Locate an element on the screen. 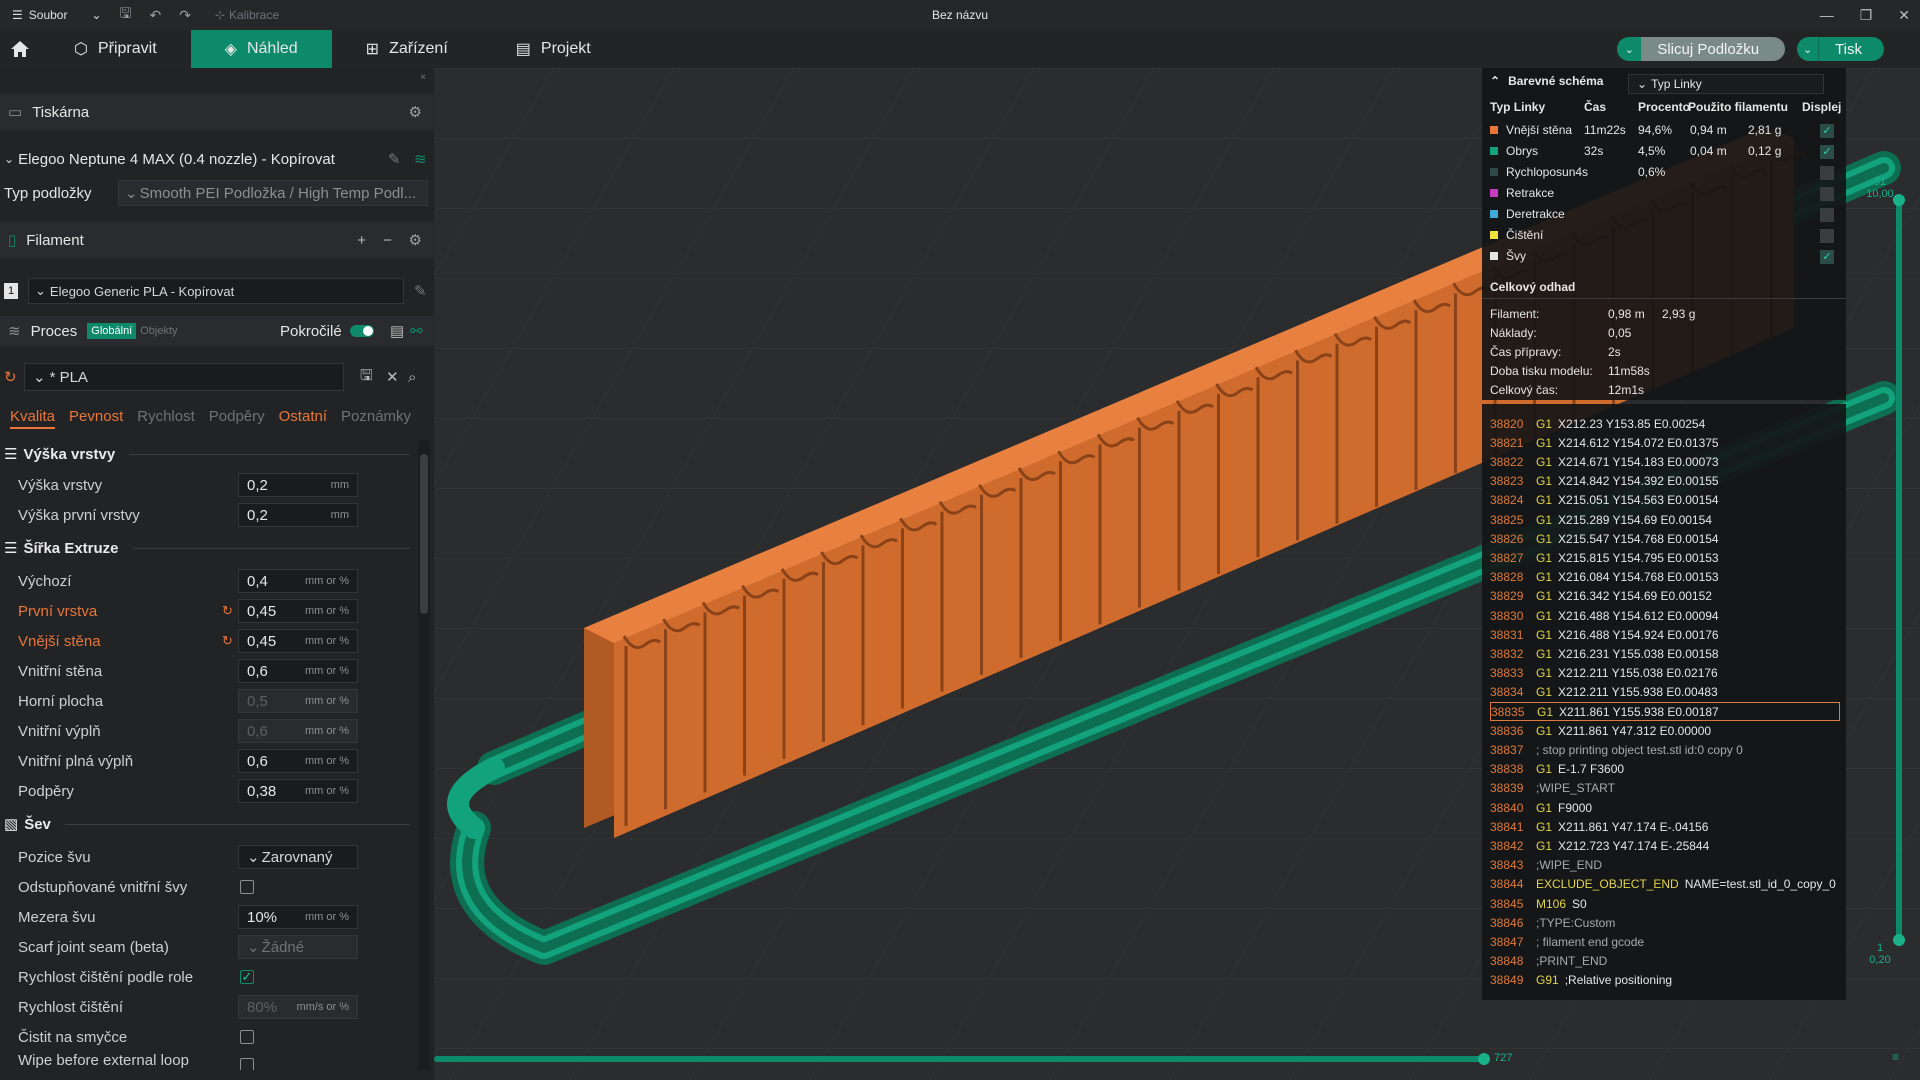 This screenshot has height=1080, width=1920. gcode-line: 38834 G1 X212.211 Y155.938 E0.00483 is located at coordinates (1665, 692).